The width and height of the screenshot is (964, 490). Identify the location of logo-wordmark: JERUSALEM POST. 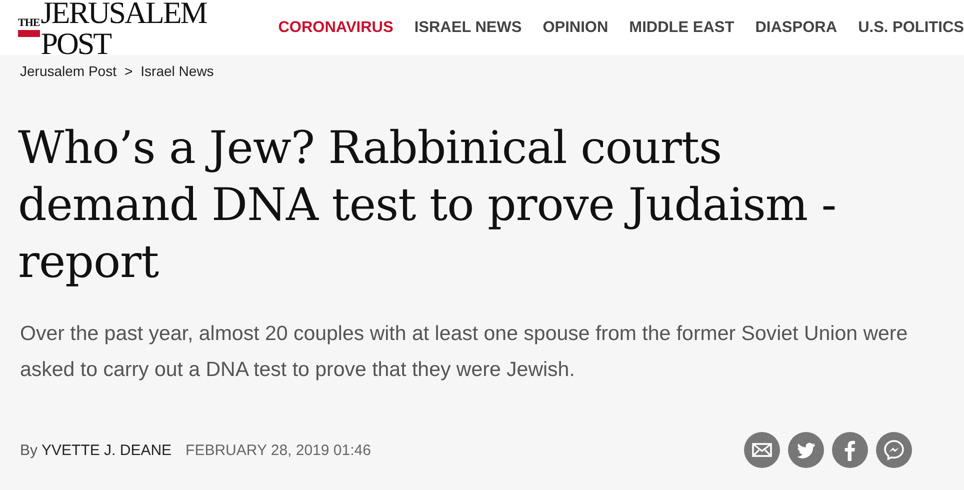
(124, 29).